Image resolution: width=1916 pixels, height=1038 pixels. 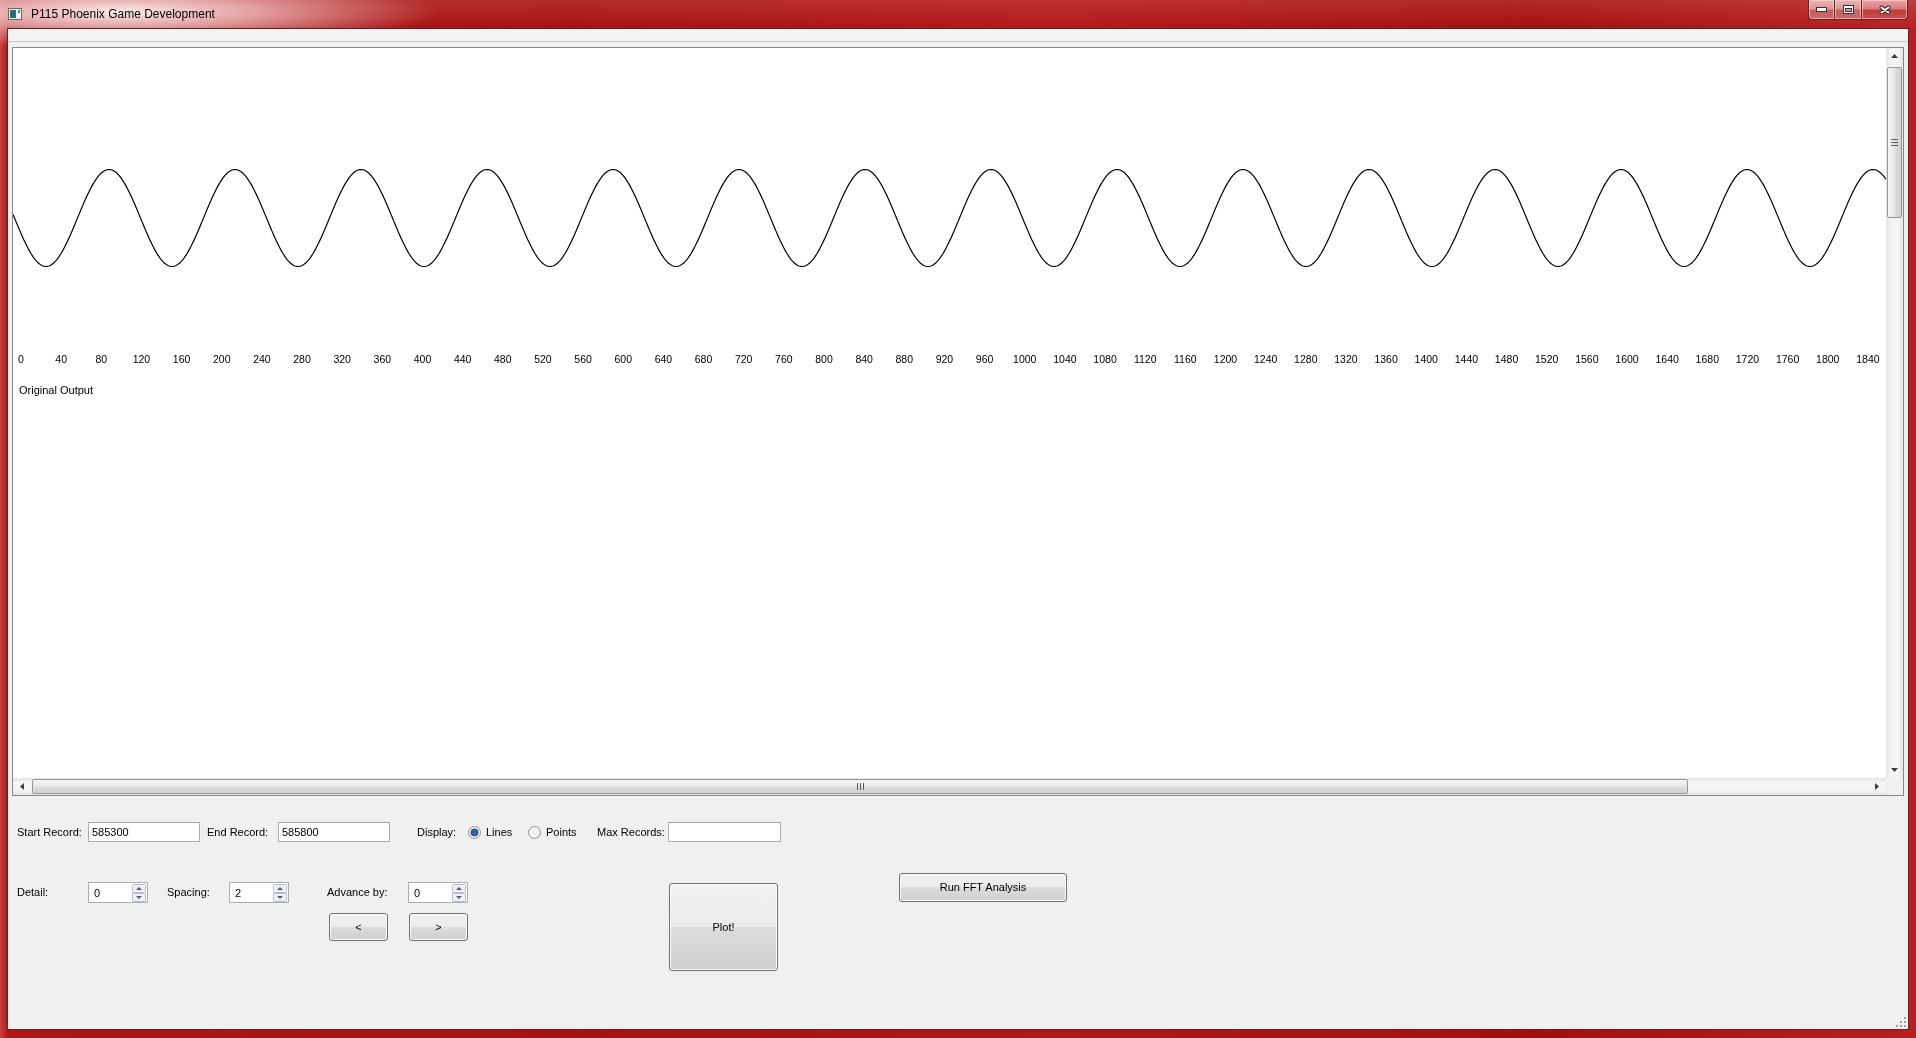 What do you see at coordinates (703, 359) in the screenshot?
I see `axis-label: 680` at bounding box center [703, 359].